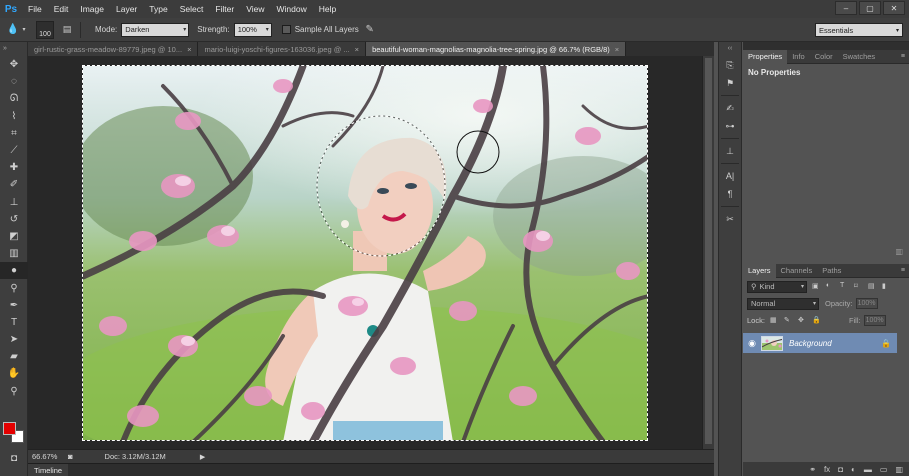 The image size is (909, 476). Describe the element at coordinates (831, 271) in the screenshot. I see `tab-paths: Paths` at that location.